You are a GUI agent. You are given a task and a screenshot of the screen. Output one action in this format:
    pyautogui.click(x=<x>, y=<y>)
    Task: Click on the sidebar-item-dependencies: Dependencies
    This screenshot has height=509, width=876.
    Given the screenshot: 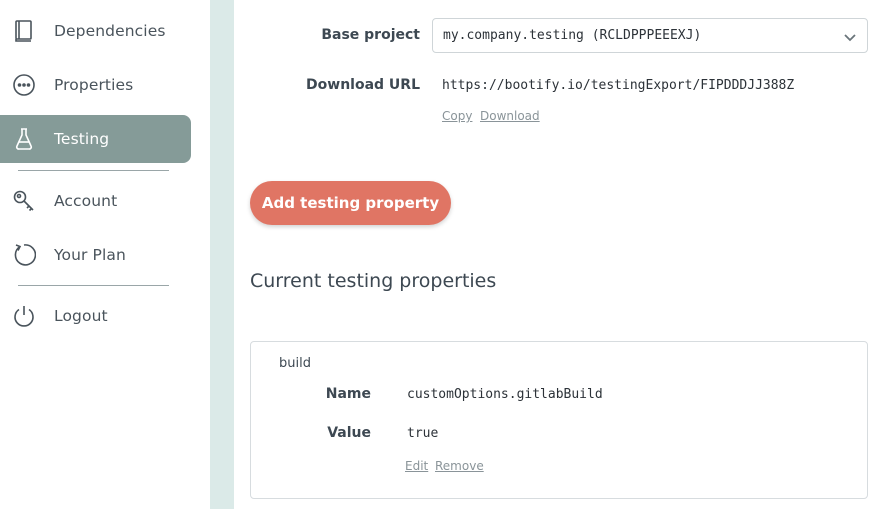 What is the action you would take?
    pyautogui.click(x=95, y=31)
    